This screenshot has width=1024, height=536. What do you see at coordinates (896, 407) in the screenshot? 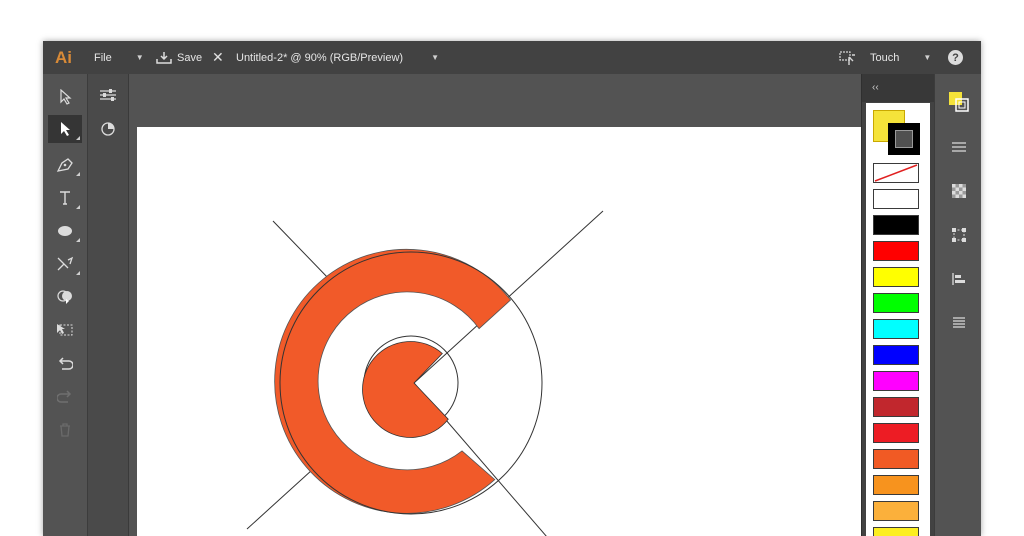
I see `swatch-dark-red` at bounding box center [896, 407].